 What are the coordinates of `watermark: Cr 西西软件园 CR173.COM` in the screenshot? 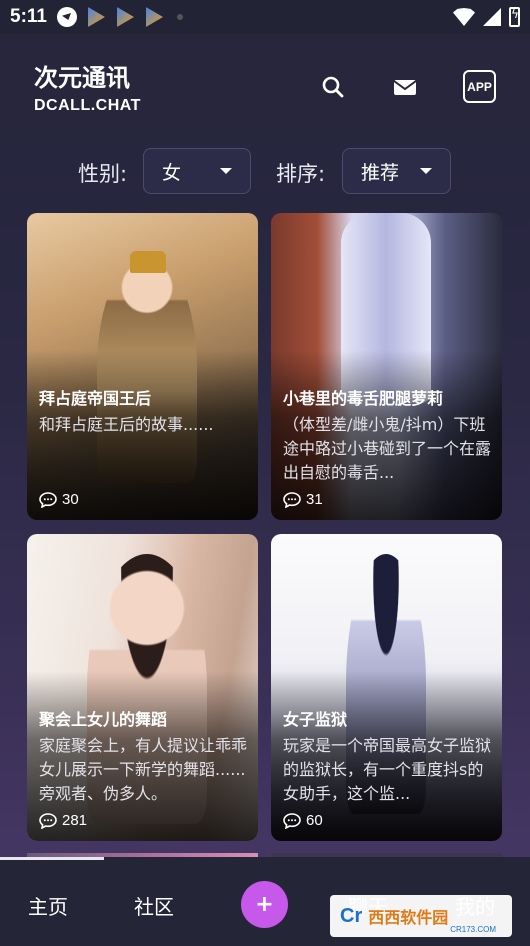 It's located at (421, 916).